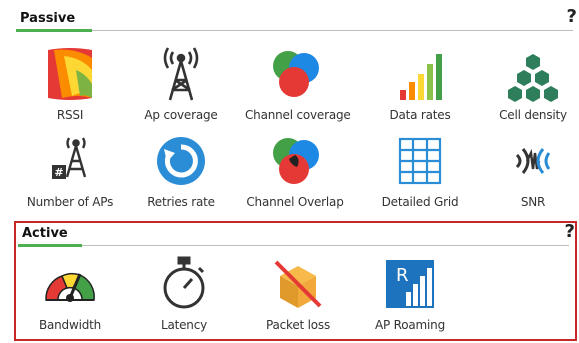 This screenshot has height=343, width=579. Describe the element at coordinates (70, 115) in the screenshot. I see `tool-rssi-label: RSSI` at that location.